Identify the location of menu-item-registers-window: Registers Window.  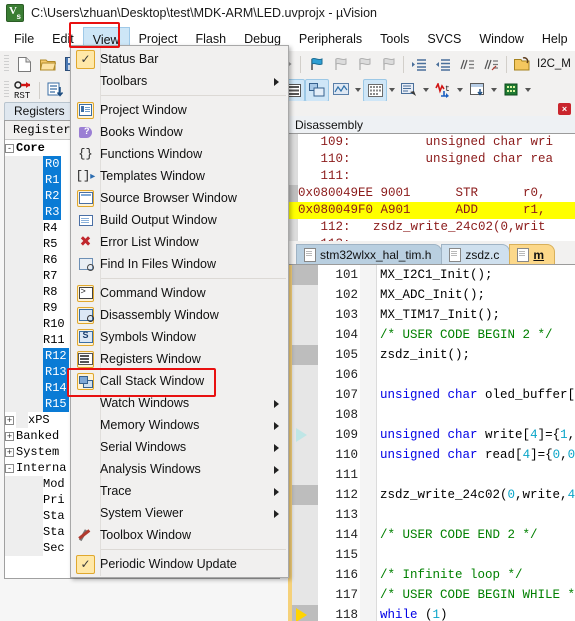
(179, 359).